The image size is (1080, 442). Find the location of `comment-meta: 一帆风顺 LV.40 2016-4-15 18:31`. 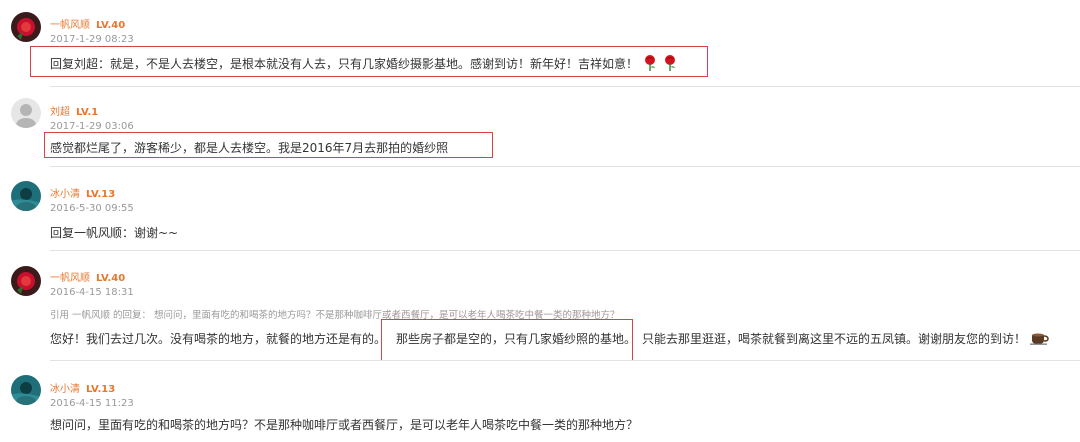

comment-meta: 一帆风顺 LV.40 2016-4-15 18:31 is located at coordinates (92, 282).